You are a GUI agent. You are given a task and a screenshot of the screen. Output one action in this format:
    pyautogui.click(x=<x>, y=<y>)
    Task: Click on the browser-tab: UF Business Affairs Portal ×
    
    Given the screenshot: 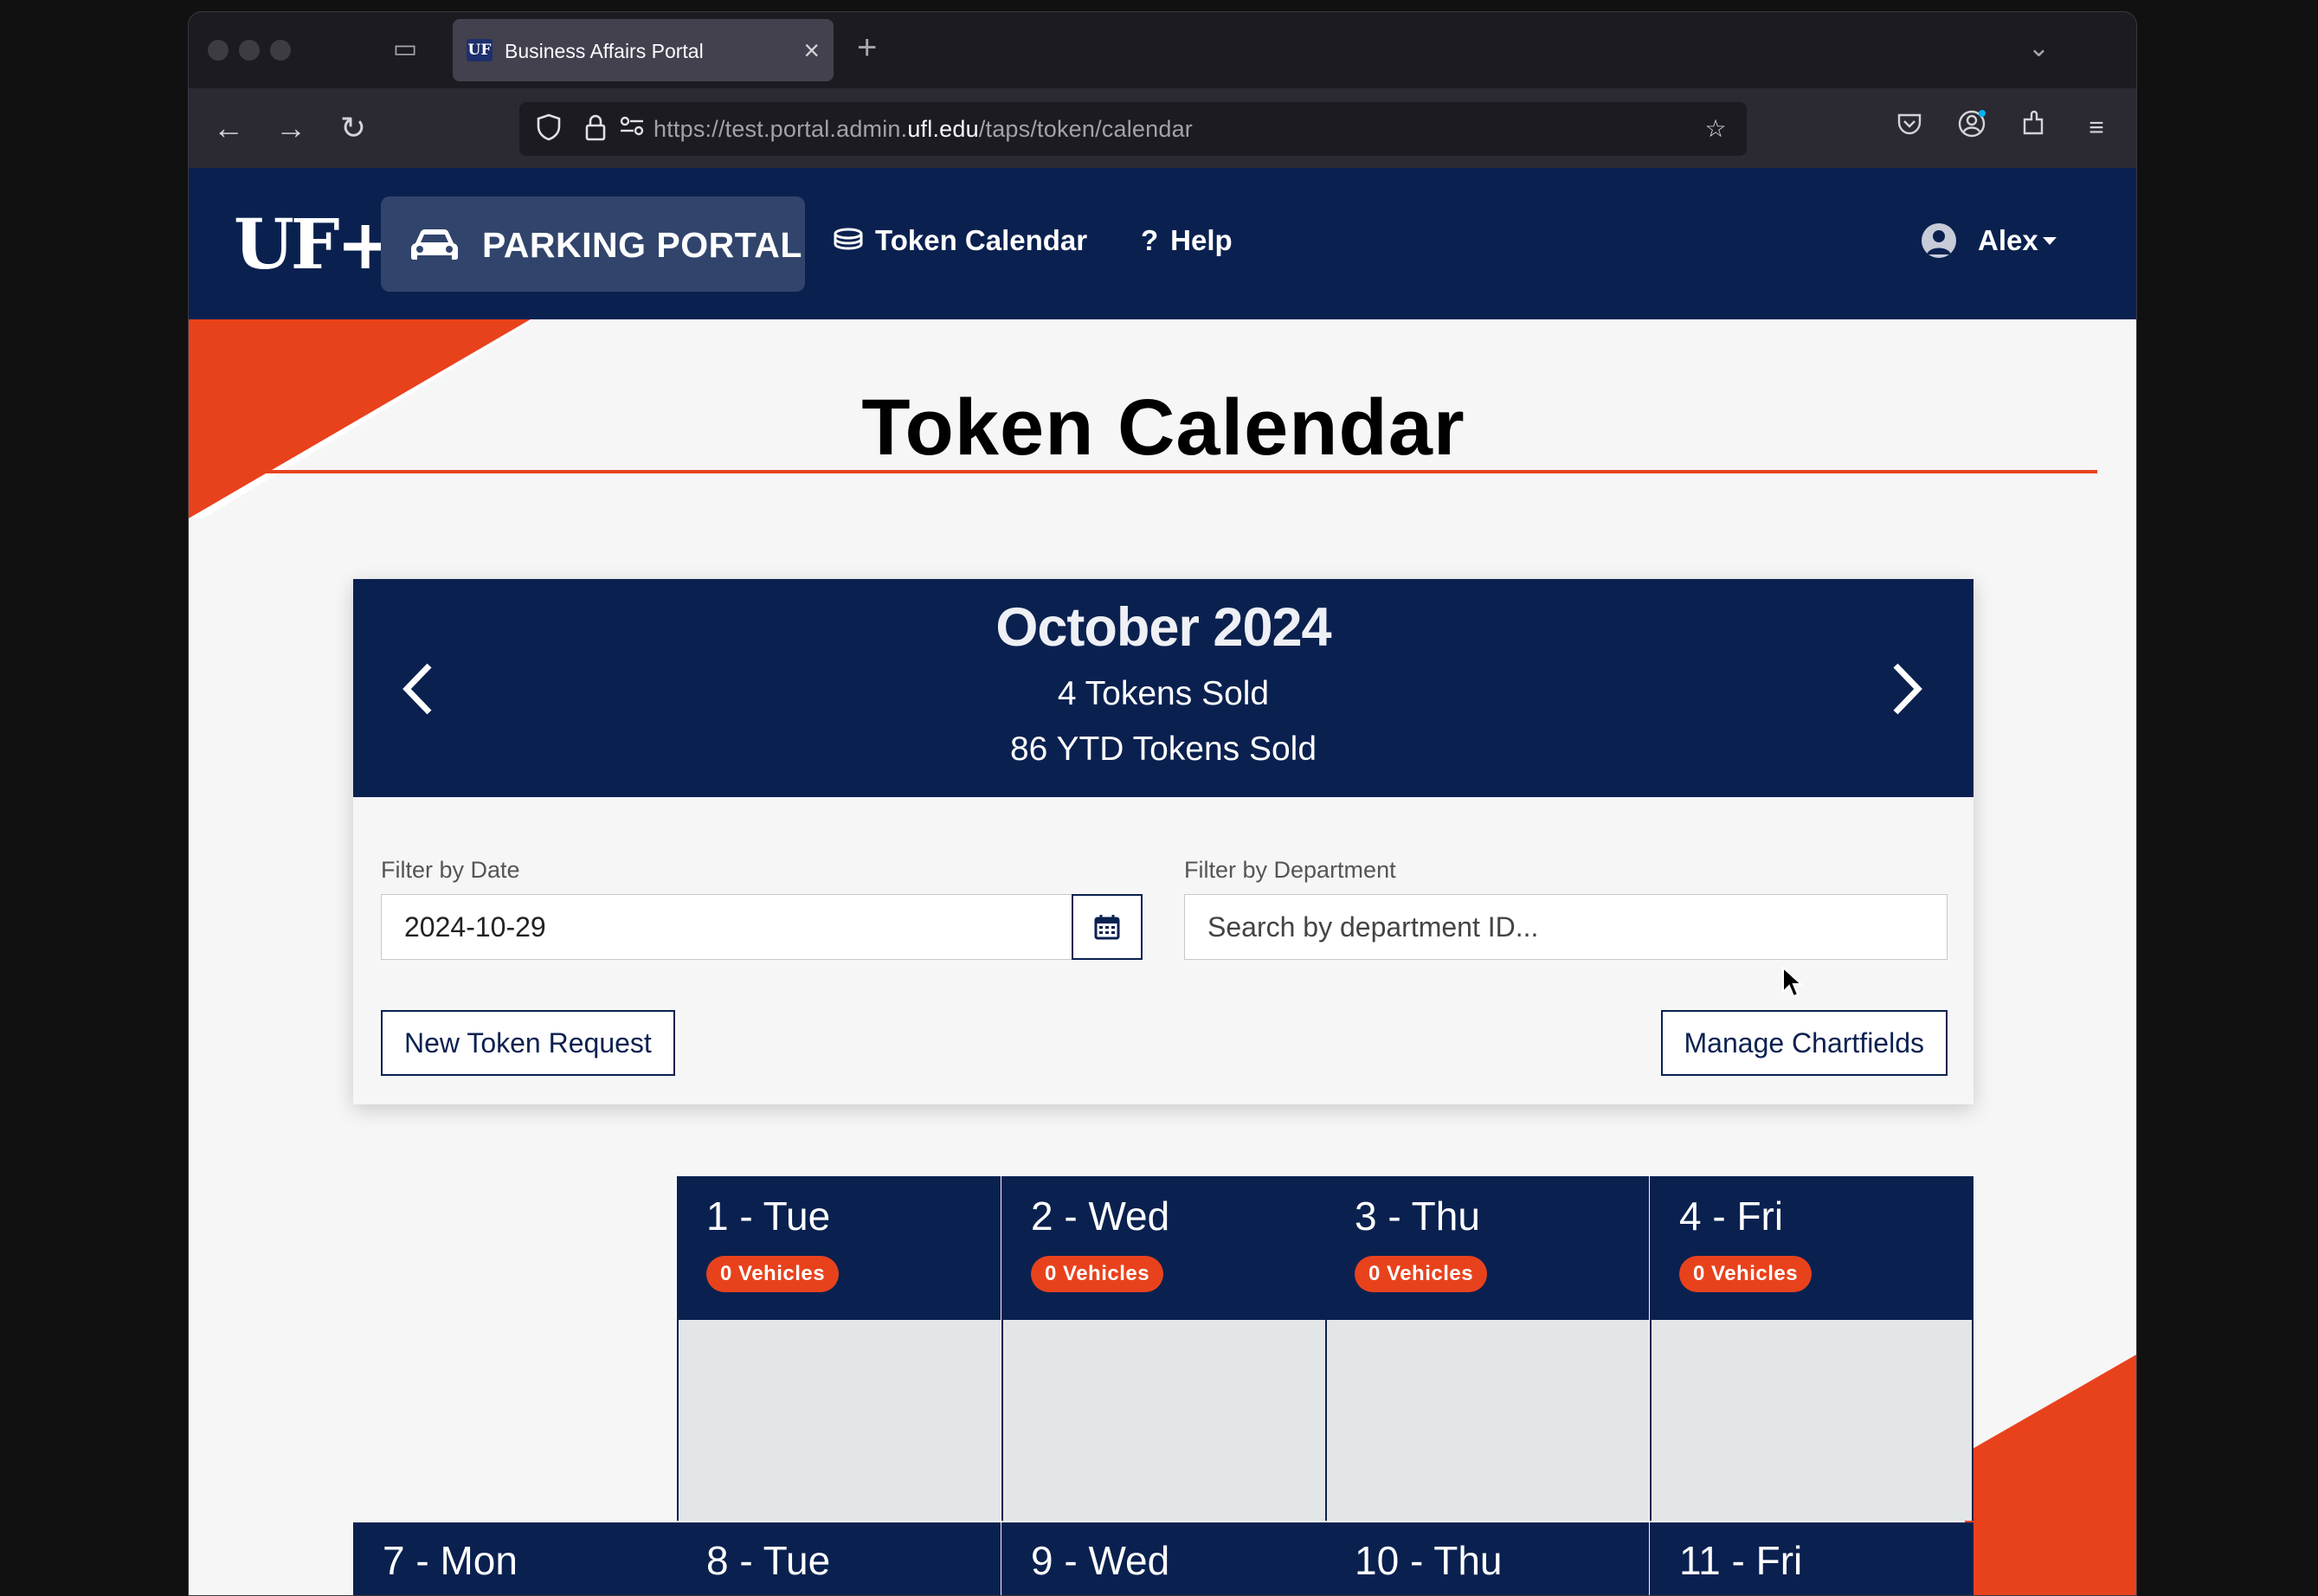 What is the action you would take?
    pyautogui.click(x=643, y=50)
    